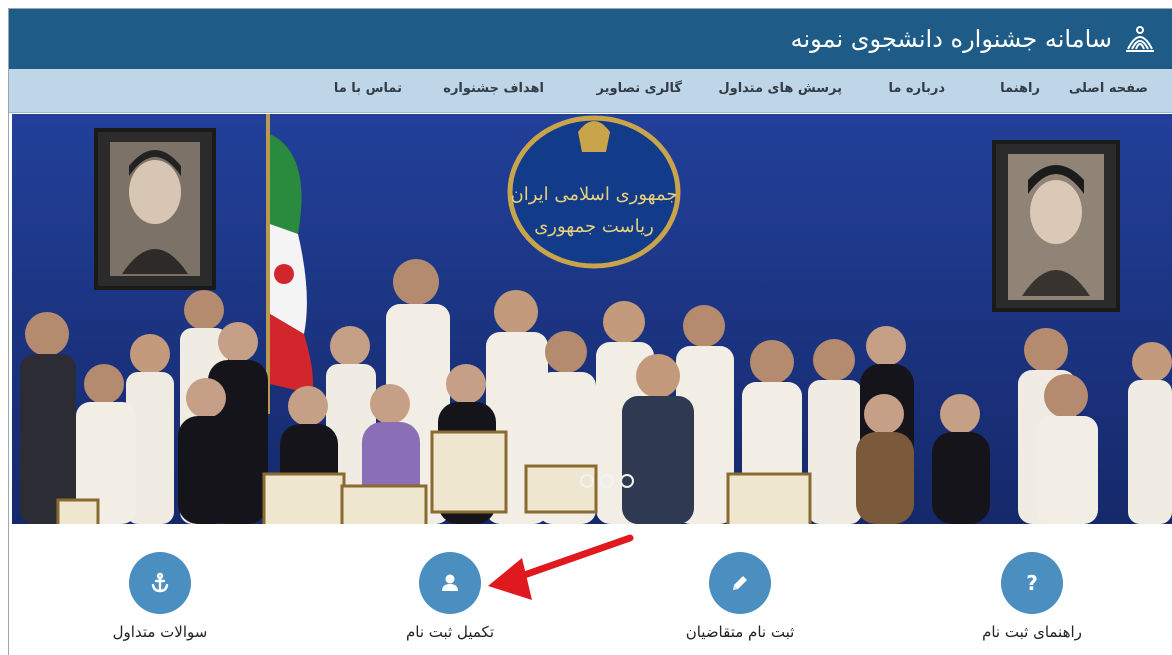  I want to click on nav-item-home: صفحه اصلی, so click(1108, 88).